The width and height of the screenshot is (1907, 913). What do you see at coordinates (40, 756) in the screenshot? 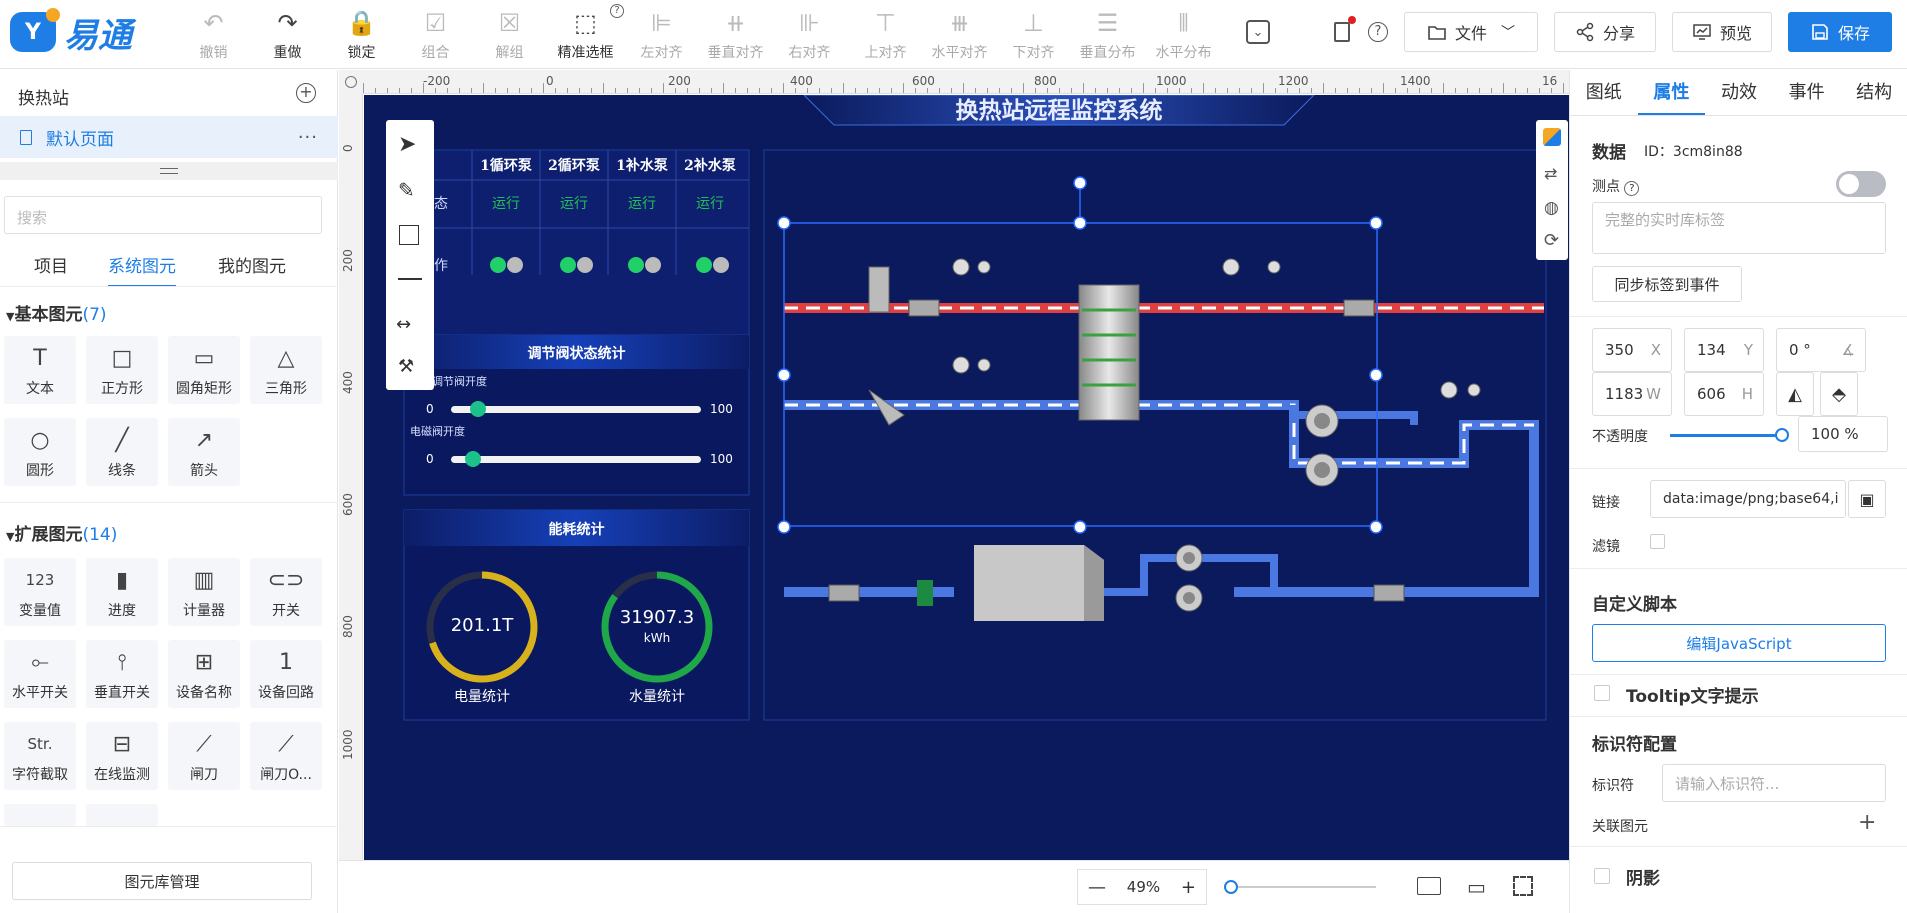
I see `element-string-cut: Str. 字符截取` at bounding box center [40, 756].